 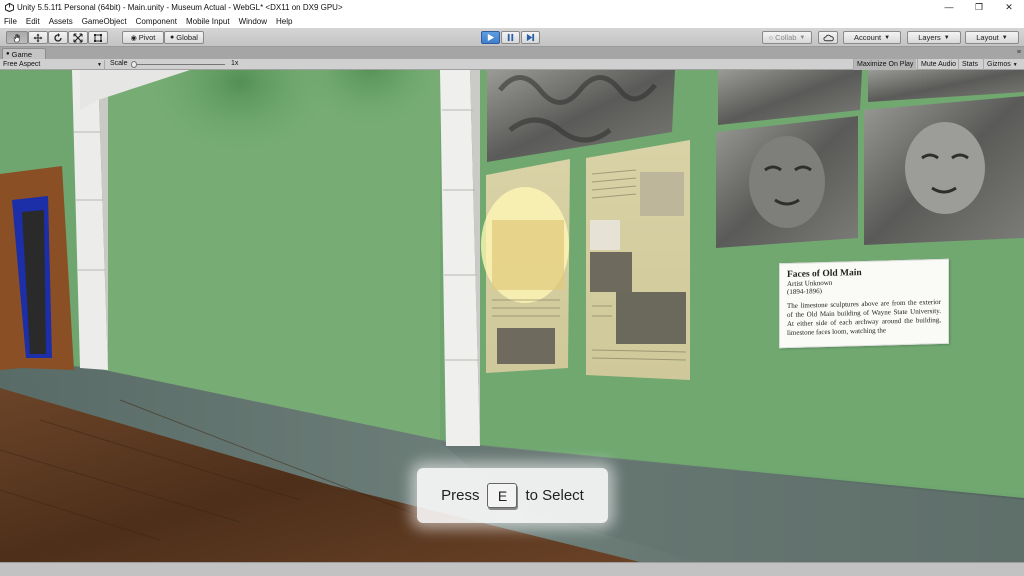 What do you see at coordinates (9, 7) in the screenshot?
I see `unity-logo-icon` at bounding box center [9, 7].